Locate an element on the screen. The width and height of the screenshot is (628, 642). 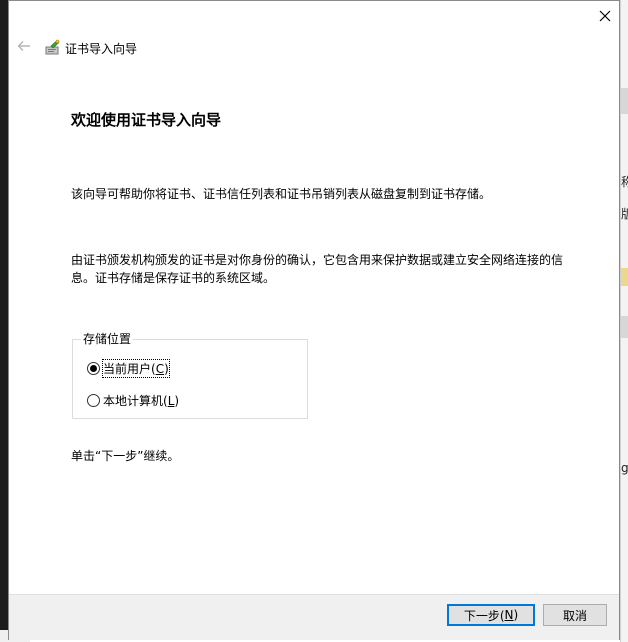
radio-local-machine: 本地计算机(L) is located at coordinates (133, 400).